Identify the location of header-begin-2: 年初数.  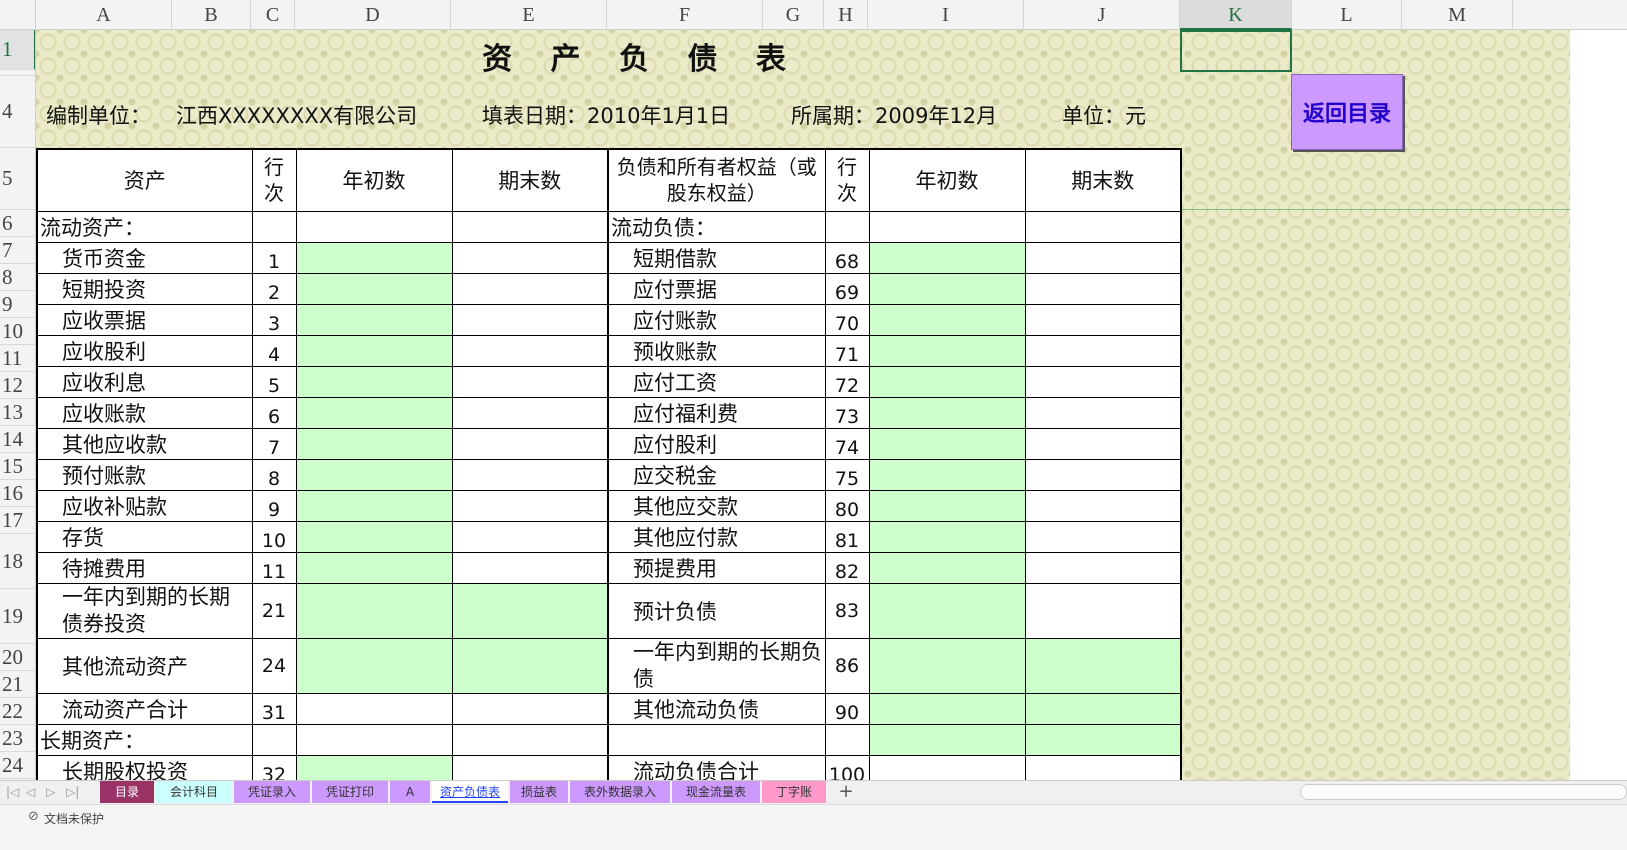
(947, 180).